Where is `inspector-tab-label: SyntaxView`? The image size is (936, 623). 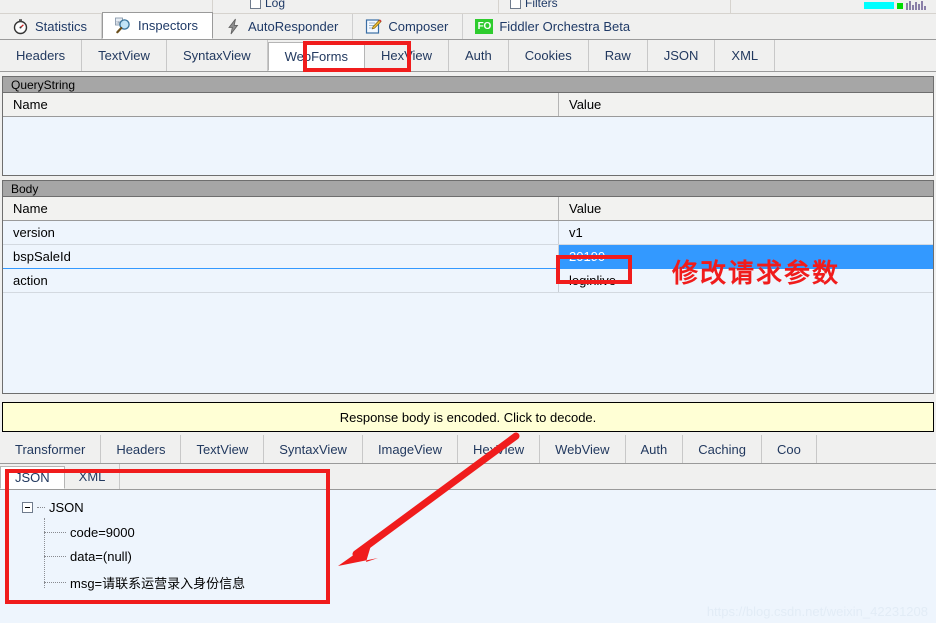
inspector-tab-label: SyntaxView is located at coordinates (216, 55).